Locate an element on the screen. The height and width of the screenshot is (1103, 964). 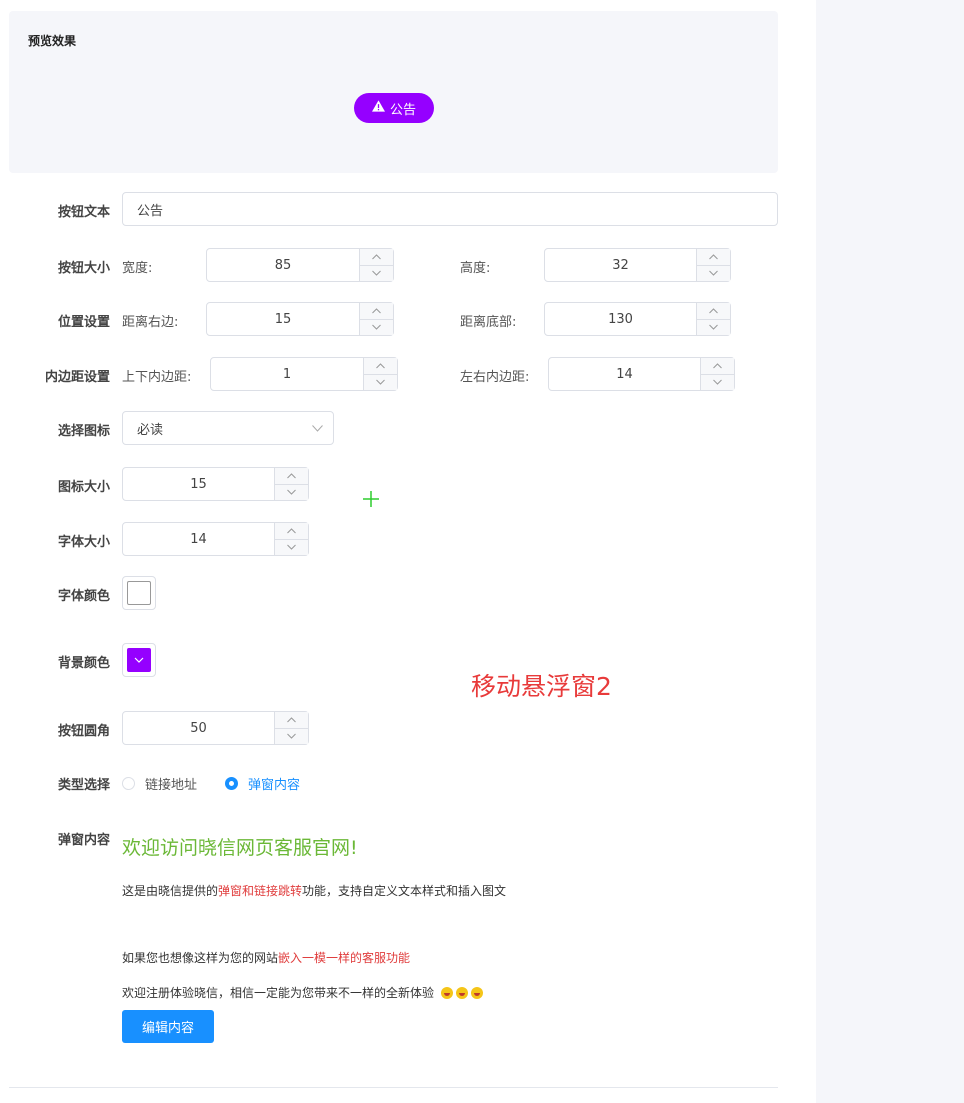
preview-title: 预览效果 is located at coordinates (52, 41).